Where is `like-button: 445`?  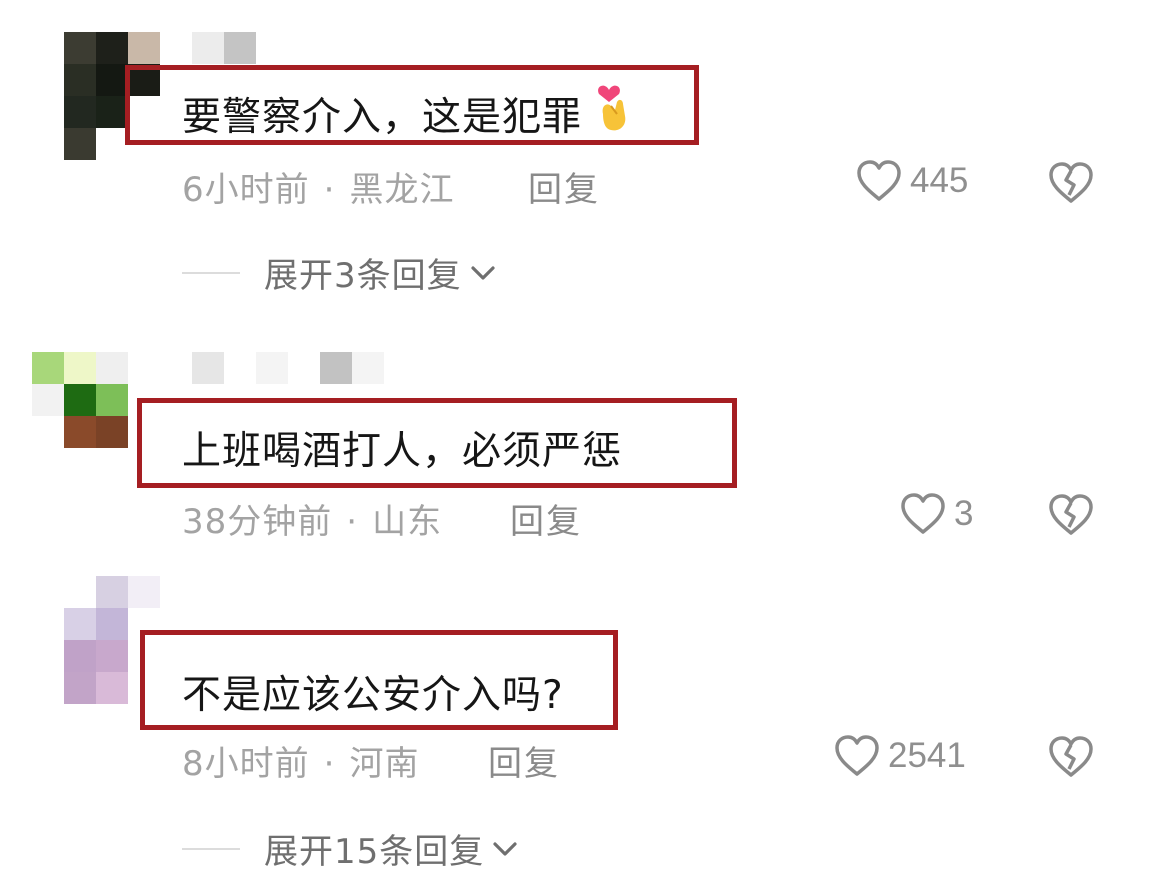
like-button: 445 is located at coordinates (912, 181).